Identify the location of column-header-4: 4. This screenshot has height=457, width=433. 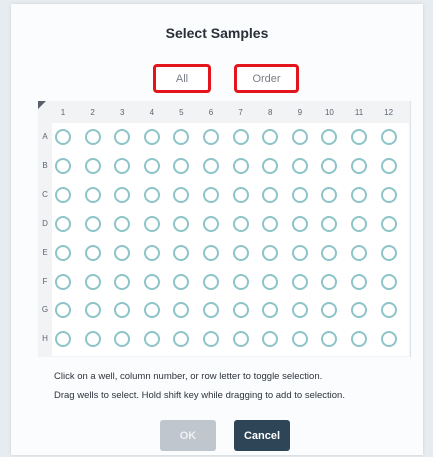
(152, 112).